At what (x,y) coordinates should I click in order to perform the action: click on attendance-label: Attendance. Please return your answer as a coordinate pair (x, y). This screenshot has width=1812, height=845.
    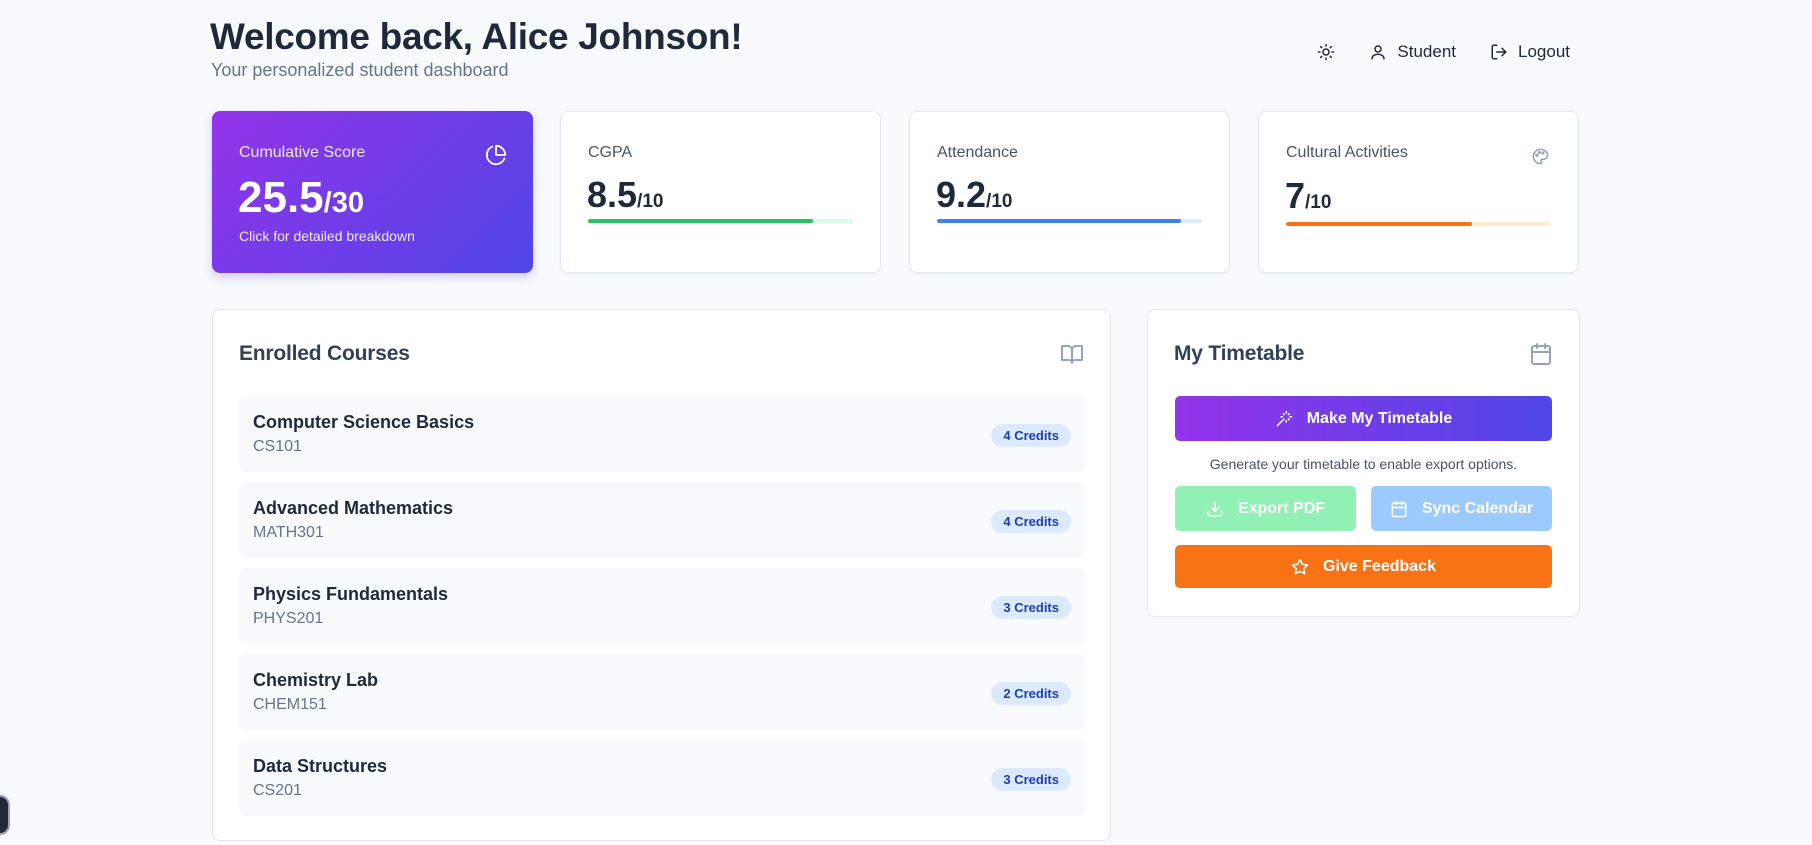
    Looking at the image, I should click on (977, 152).